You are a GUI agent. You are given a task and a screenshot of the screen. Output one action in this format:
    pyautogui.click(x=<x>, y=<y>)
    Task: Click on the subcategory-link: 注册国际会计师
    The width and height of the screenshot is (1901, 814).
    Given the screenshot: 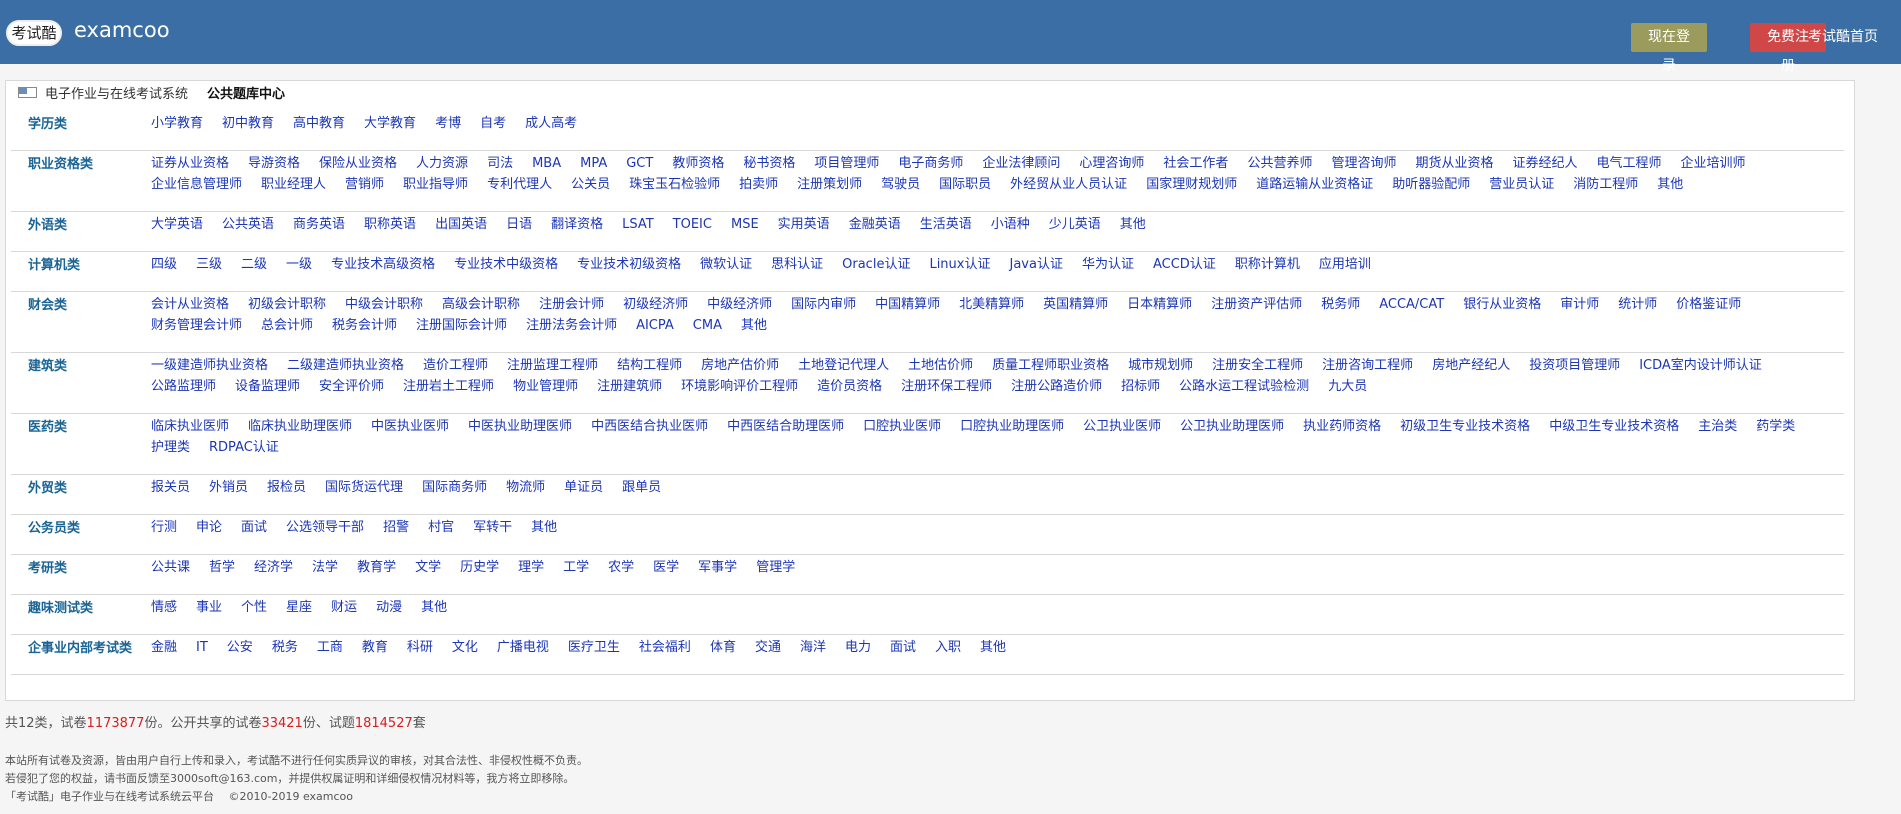 What is the action you would take?
    pyautogui.click(x=461, y=325)
    